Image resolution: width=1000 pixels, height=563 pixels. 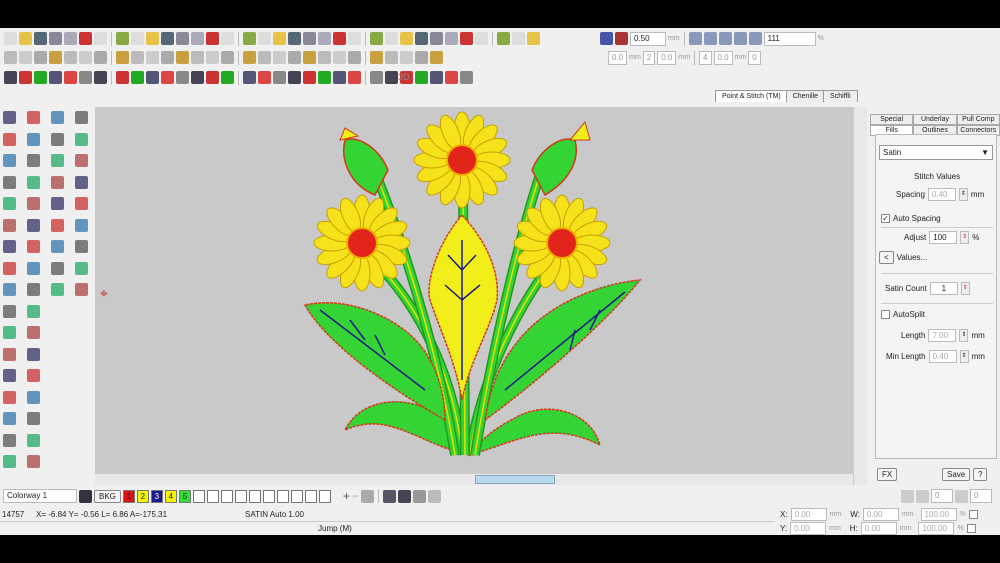 I want to click on fill-type-select: Satin ▼, so click(x=936, y=152).